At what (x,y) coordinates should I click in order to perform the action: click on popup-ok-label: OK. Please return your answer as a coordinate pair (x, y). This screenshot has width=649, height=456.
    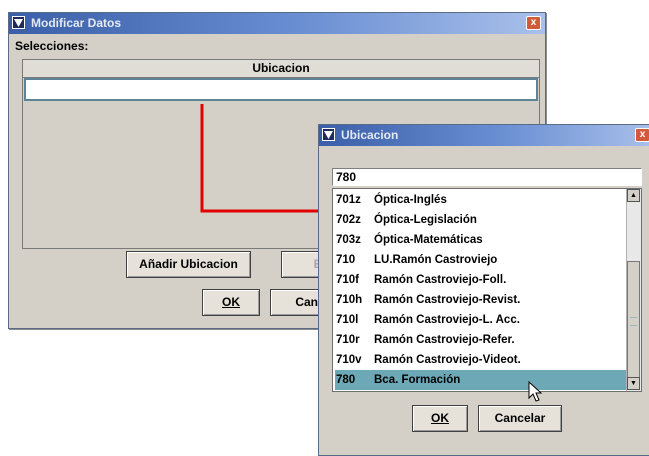
    Looking at the image, I should click on (440, 418).